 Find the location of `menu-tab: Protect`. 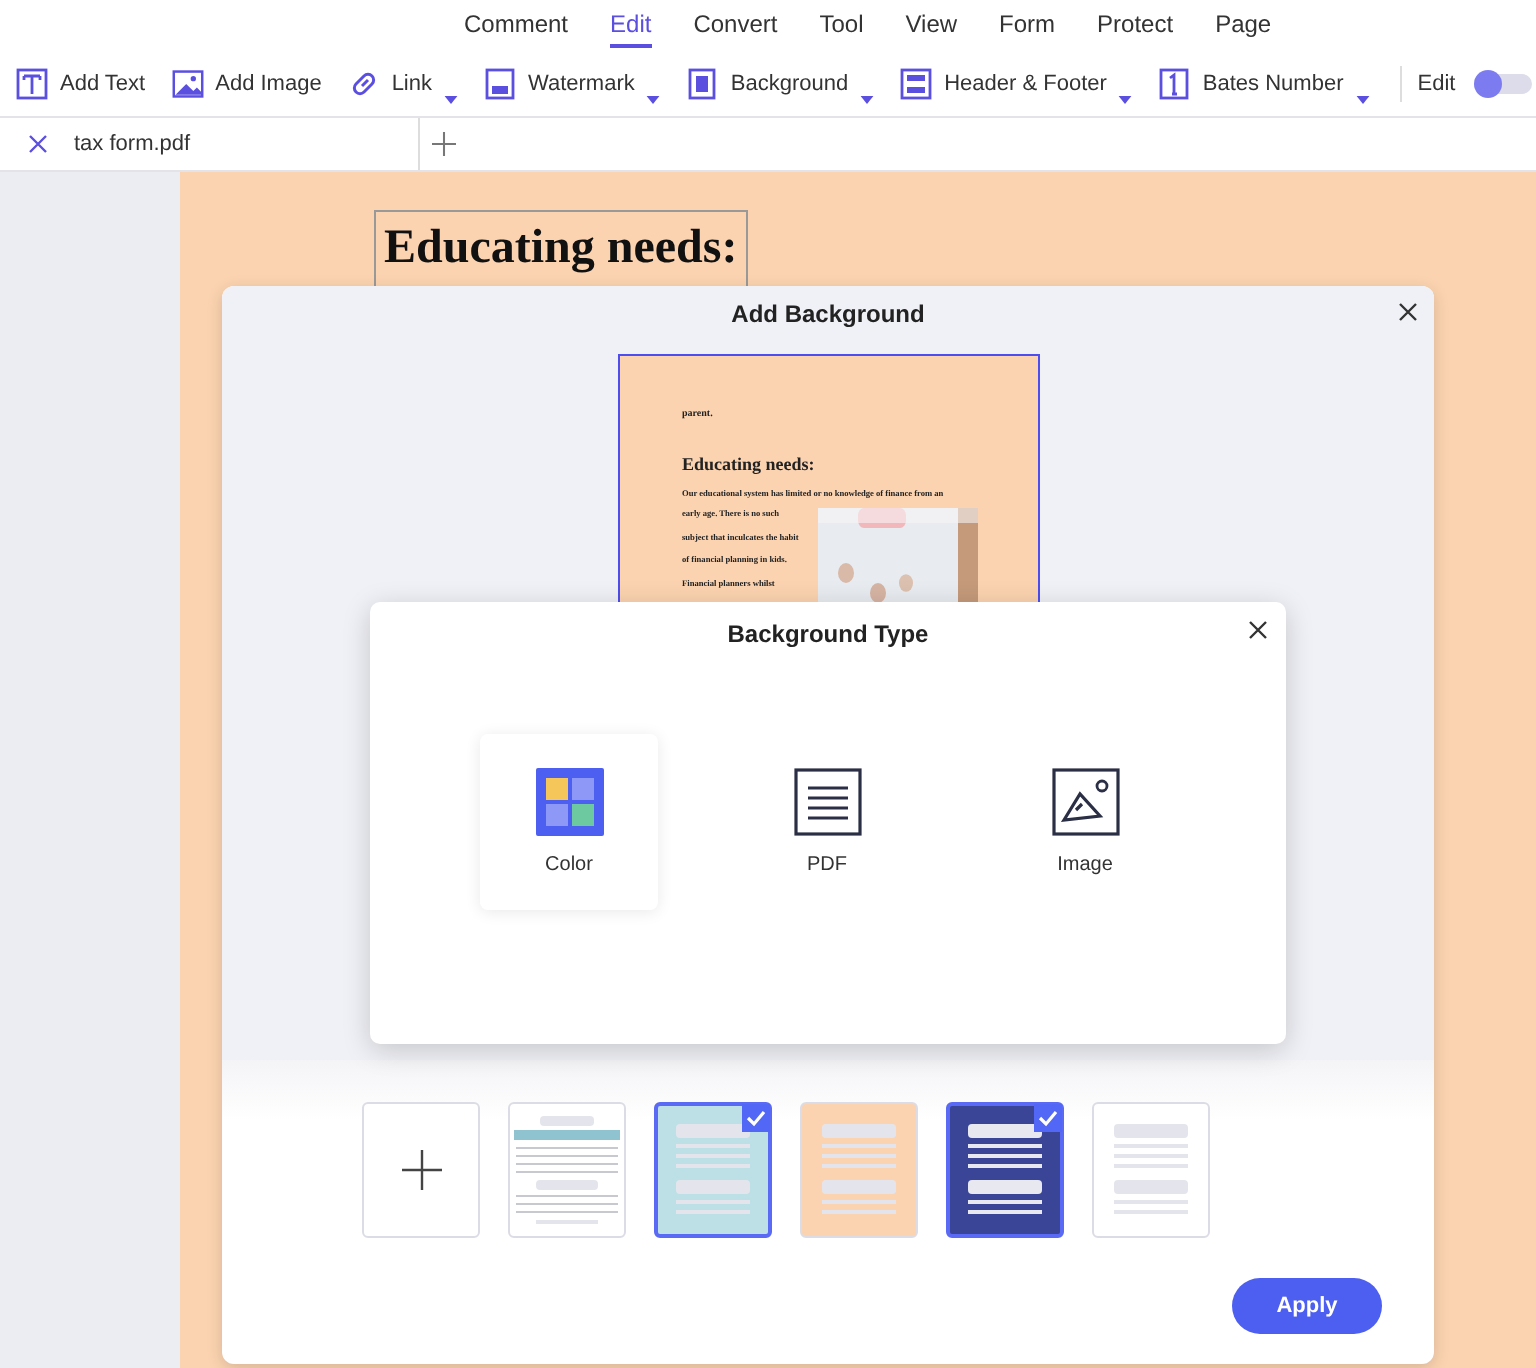

menu-tab: Protect is located at coordinates (1135, 26).